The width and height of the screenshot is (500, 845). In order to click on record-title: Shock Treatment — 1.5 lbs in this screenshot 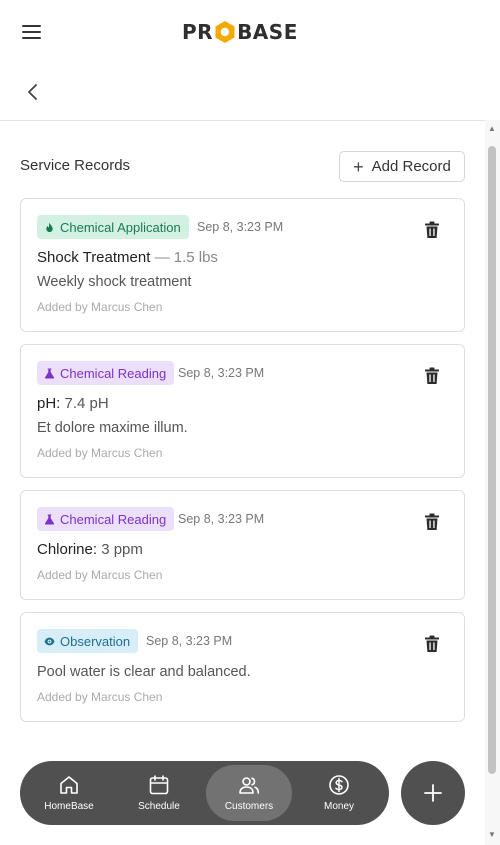, I will do `click(127, 257)`.